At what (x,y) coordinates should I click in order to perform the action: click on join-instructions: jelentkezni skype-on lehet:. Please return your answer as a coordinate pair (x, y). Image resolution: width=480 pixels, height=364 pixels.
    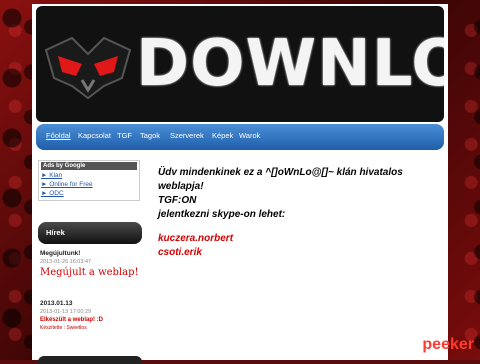
    Looking at the image, I should click on (222, 214).